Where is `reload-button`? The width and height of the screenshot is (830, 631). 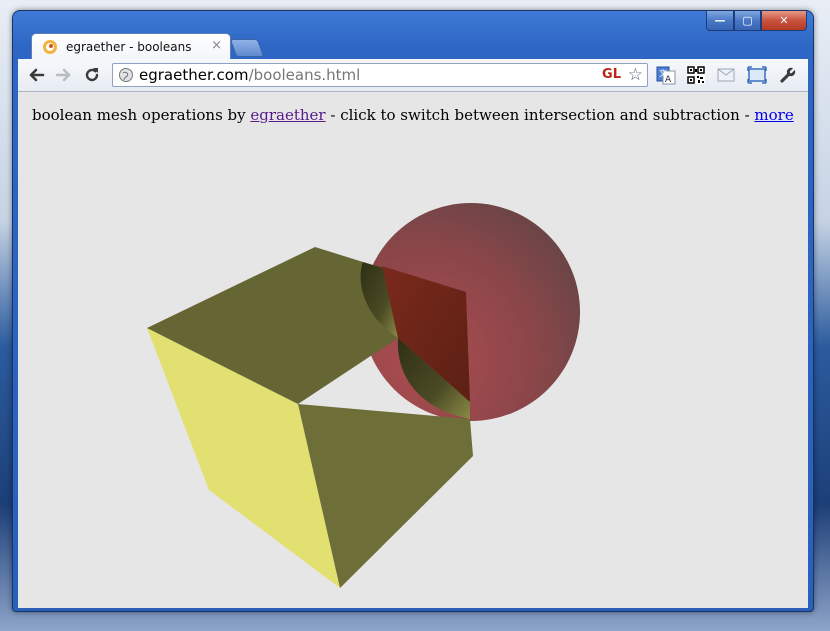
reload-button is located at coordinates (92, 75).